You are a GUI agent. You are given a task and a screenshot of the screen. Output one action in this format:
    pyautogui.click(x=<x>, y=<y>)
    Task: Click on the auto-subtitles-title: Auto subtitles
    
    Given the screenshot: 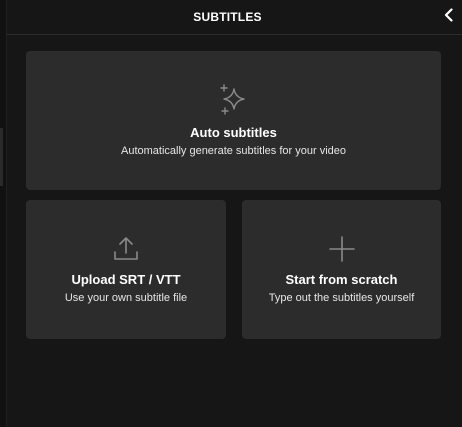 What is the action you would take?
    pyautogui.click(x=233, y=132)
    